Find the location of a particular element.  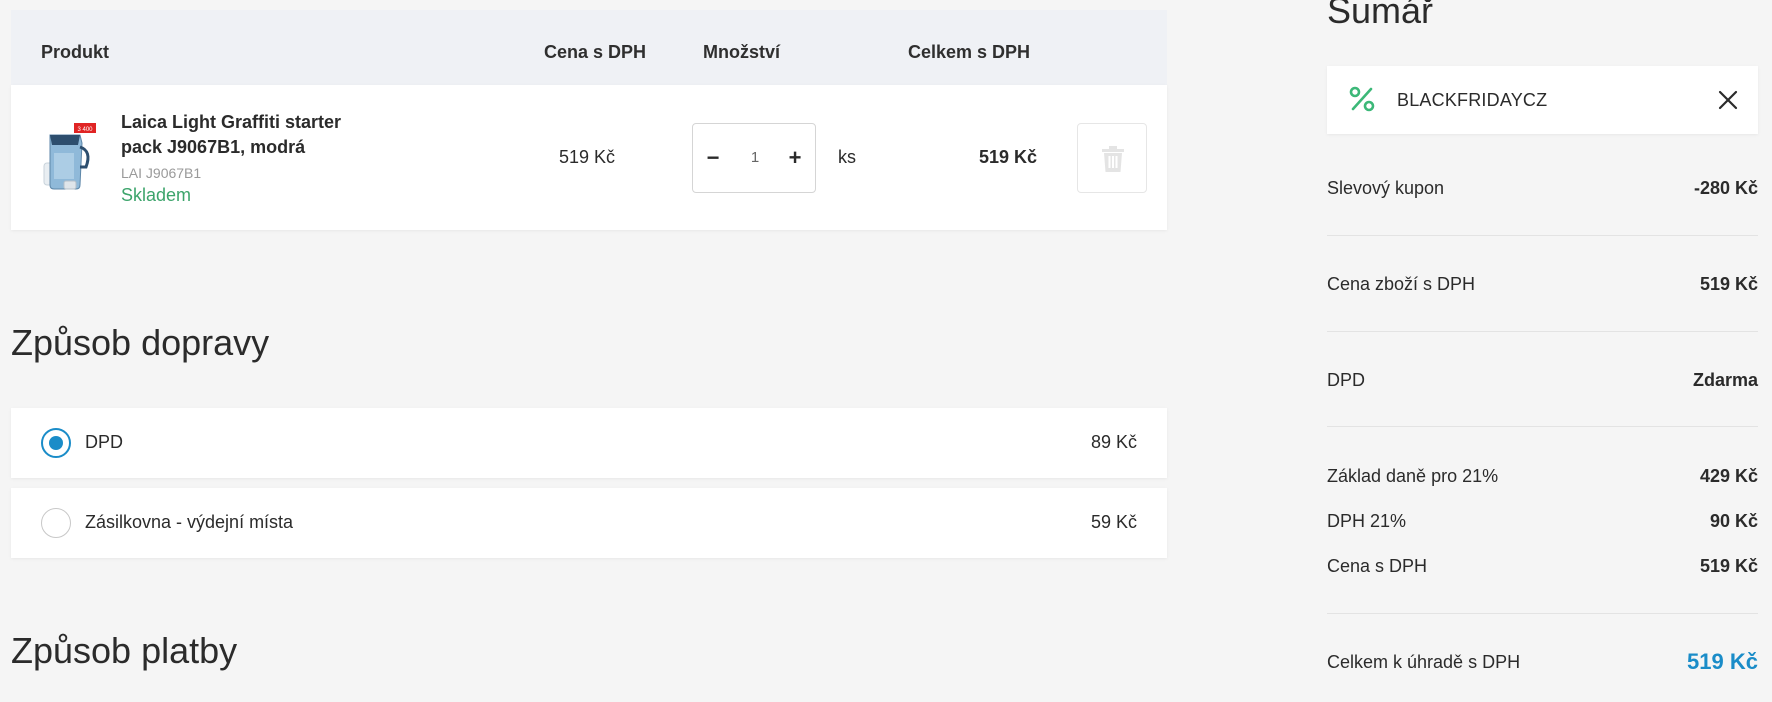

summary-row-value: 429 Kč is located at coordinates (1728, 476).